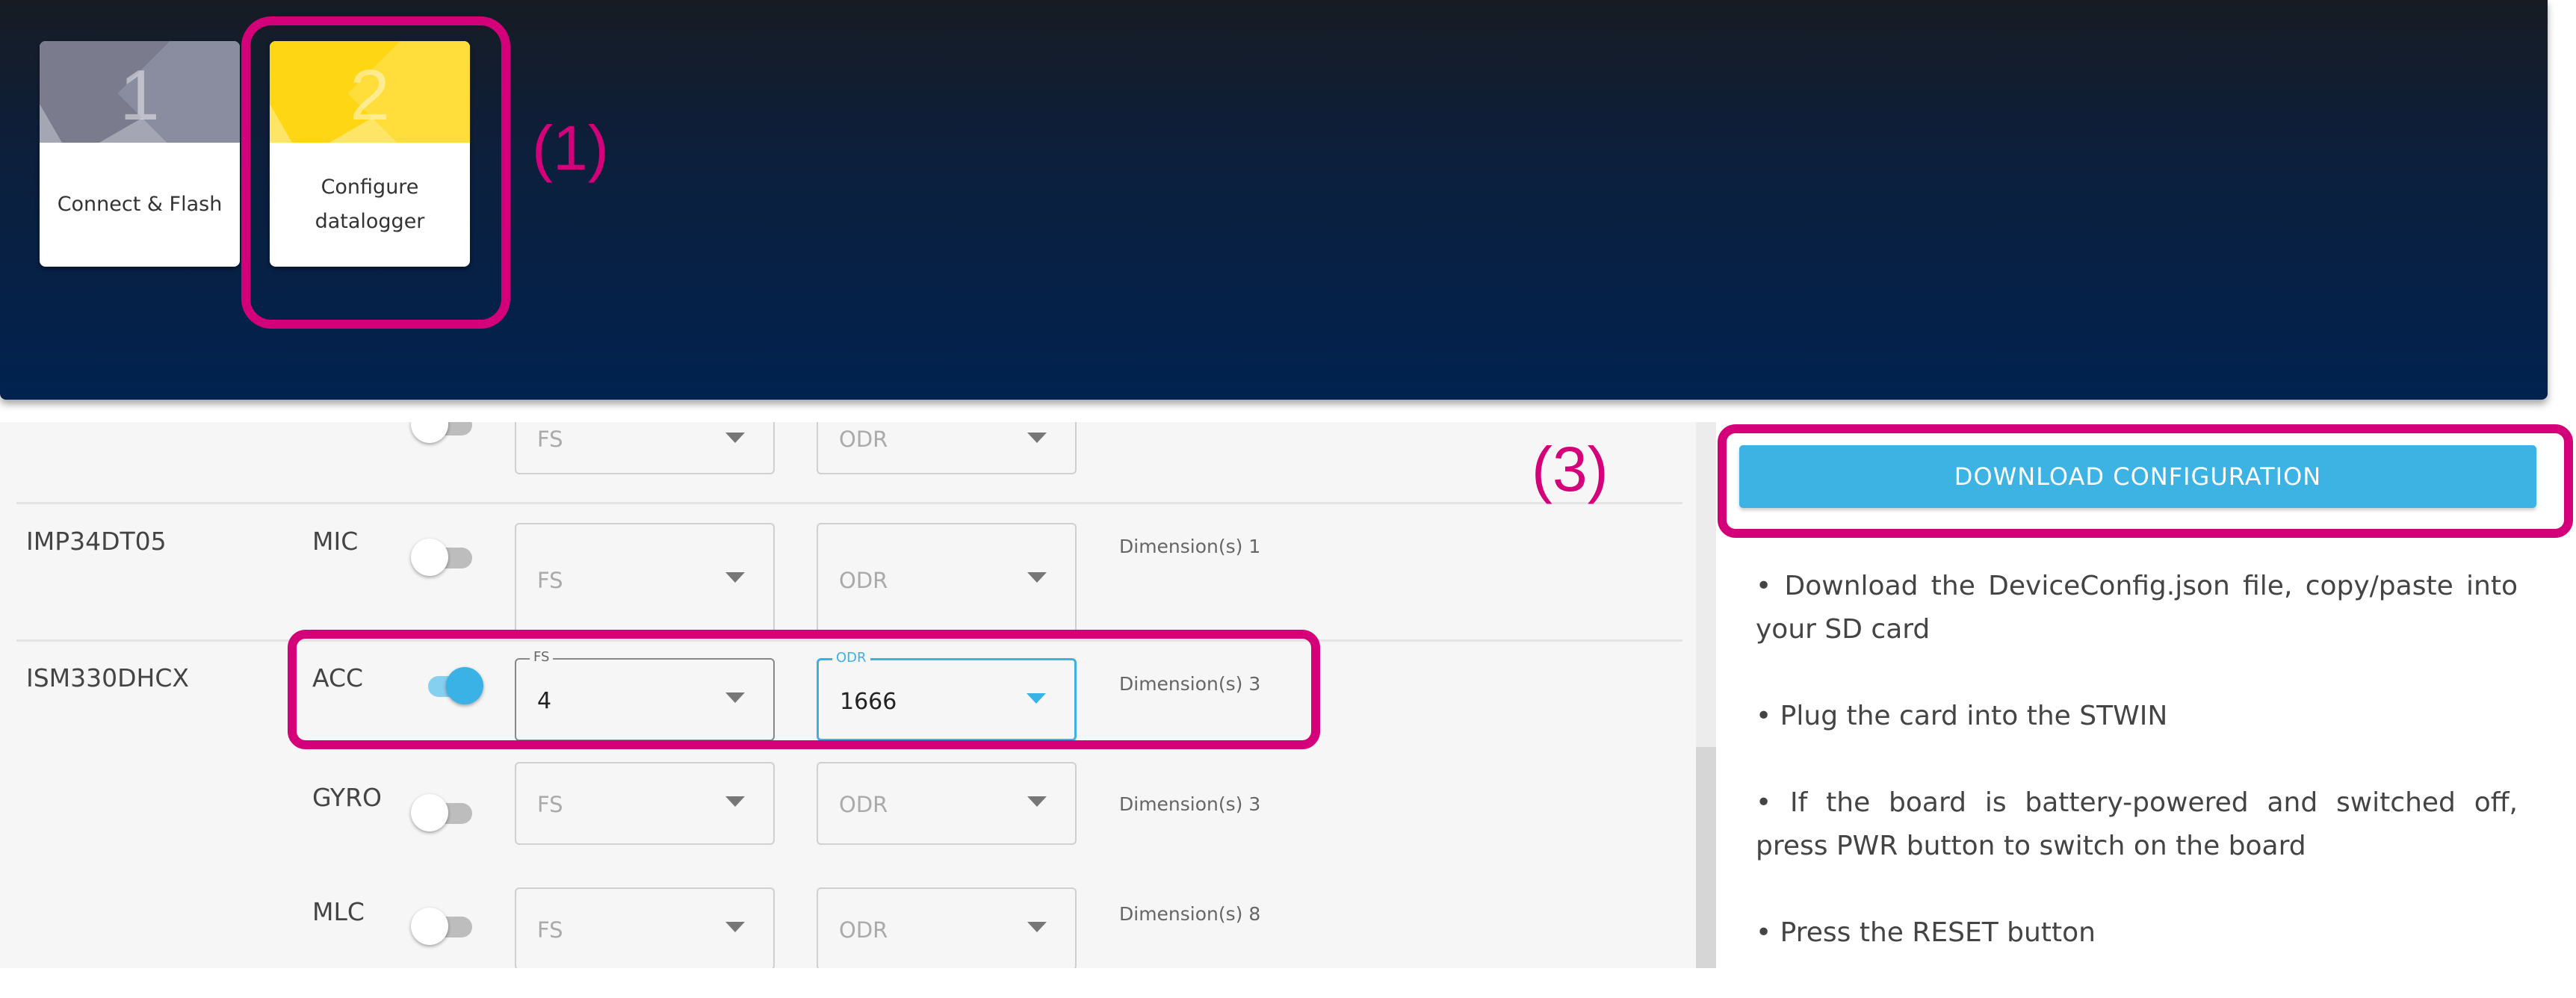 This screenshot has width=2576, height=998. Describe the element at coordinates (1962, 716) in the screenshot. I see `instruction-item: • Plug the card into the STWIN` at that location.